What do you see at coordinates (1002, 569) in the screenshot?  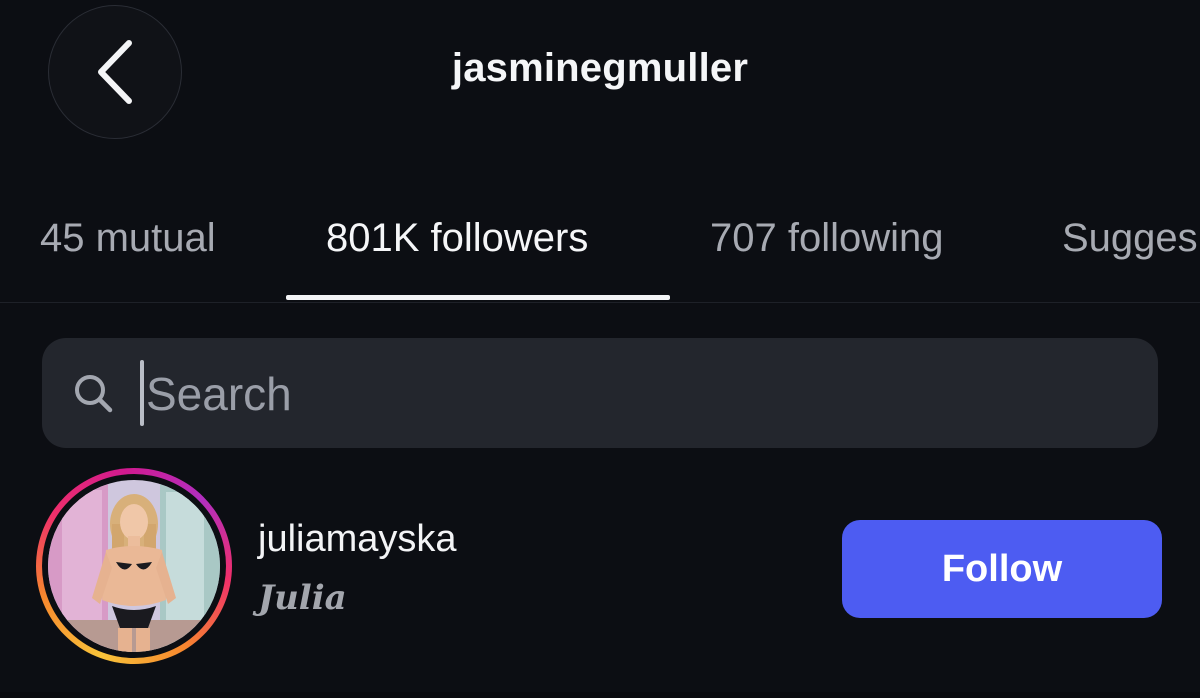 I see `follow-button: Follow` at bounding box center [1002, 569].